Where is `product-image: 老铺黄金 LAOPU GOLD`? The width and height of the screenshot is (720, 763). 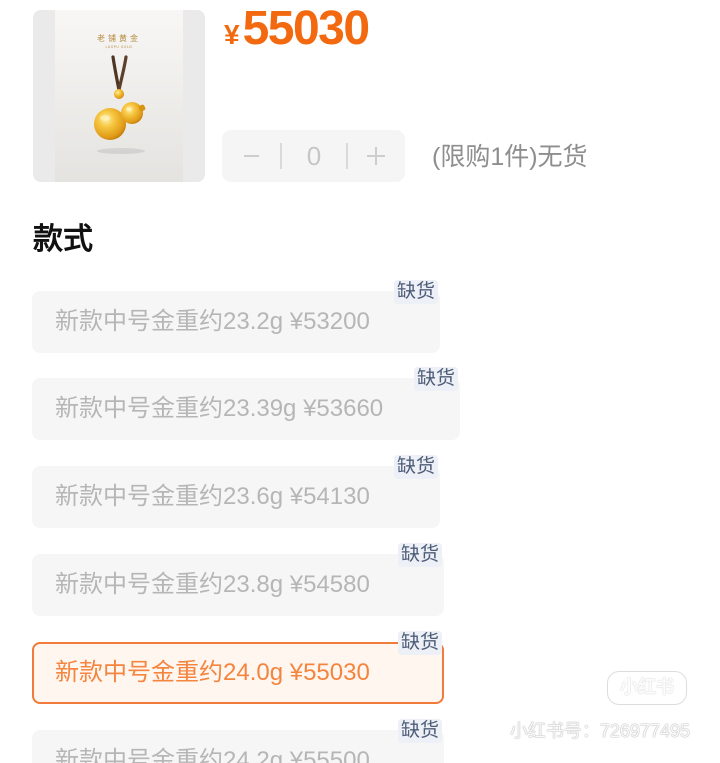 product-image: 老铺黄金 LAOPU GOLD is located at coordinates (119, 96).